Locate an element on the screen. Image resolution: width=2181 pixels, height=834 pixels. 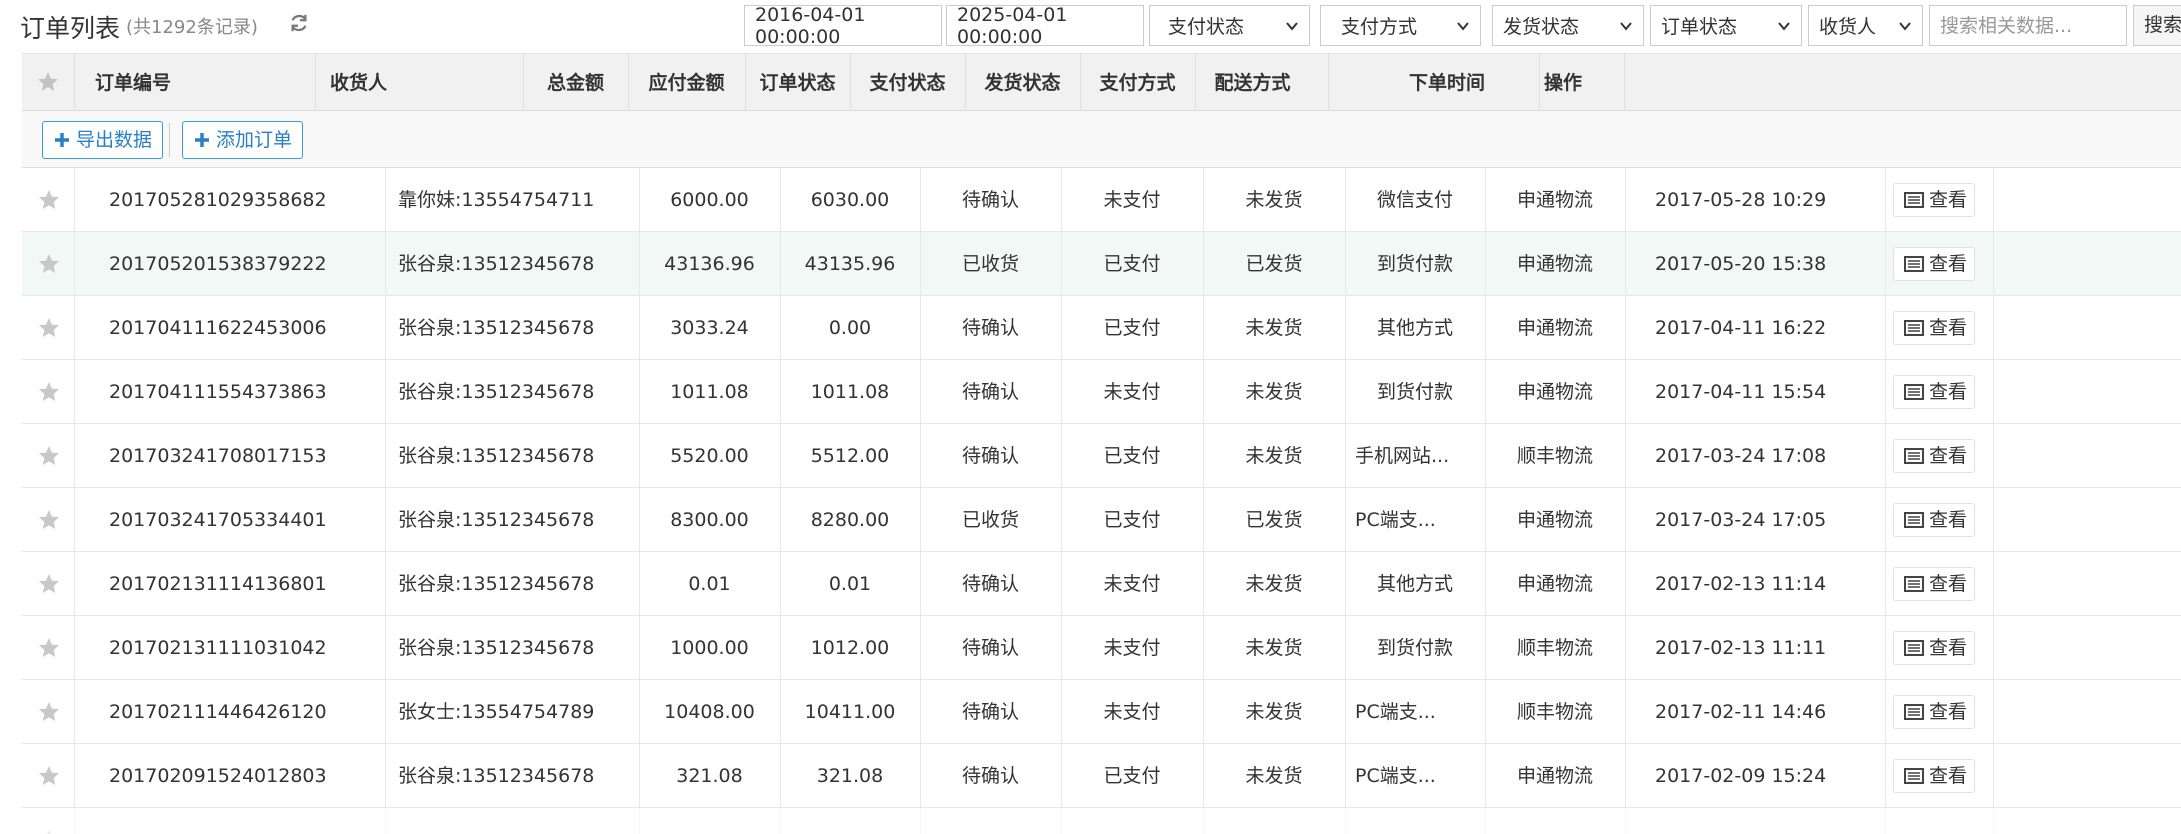
receiver-select: 收货人 is located at coordinates (1865, 25).